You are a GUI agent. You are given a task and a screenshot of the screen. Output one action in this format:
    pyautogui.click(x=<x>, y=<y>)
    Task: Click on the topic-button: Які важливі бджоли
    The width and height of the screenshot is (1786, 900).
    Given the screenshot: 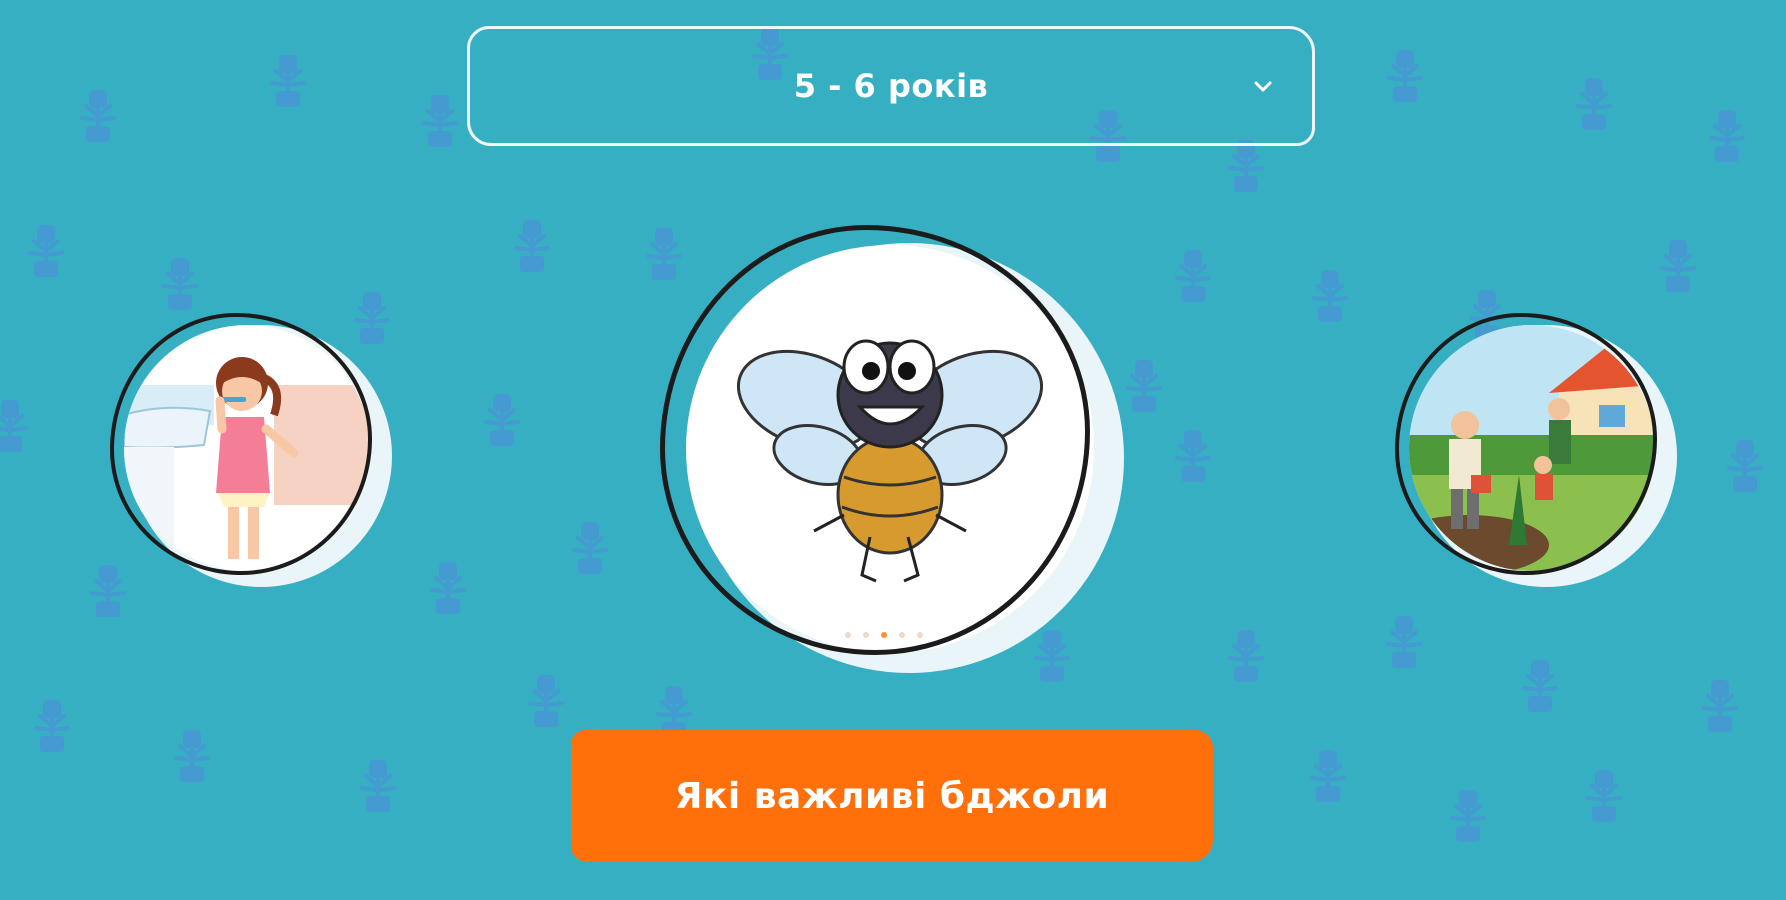 What is the action you would take?
    pyautogui.click(x=892, y=796)
    